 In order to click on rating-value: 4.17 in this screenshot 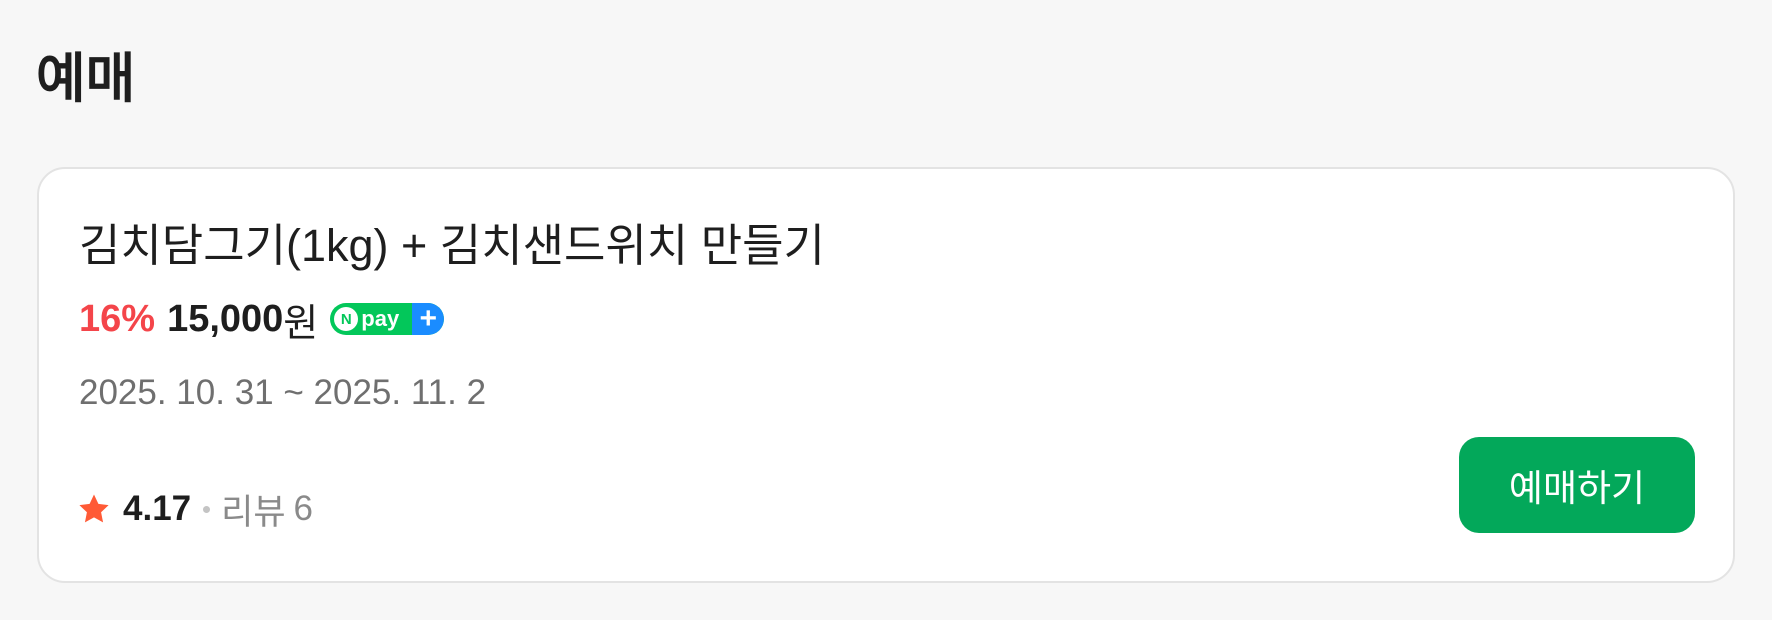, I will do `click(157, 508)`.